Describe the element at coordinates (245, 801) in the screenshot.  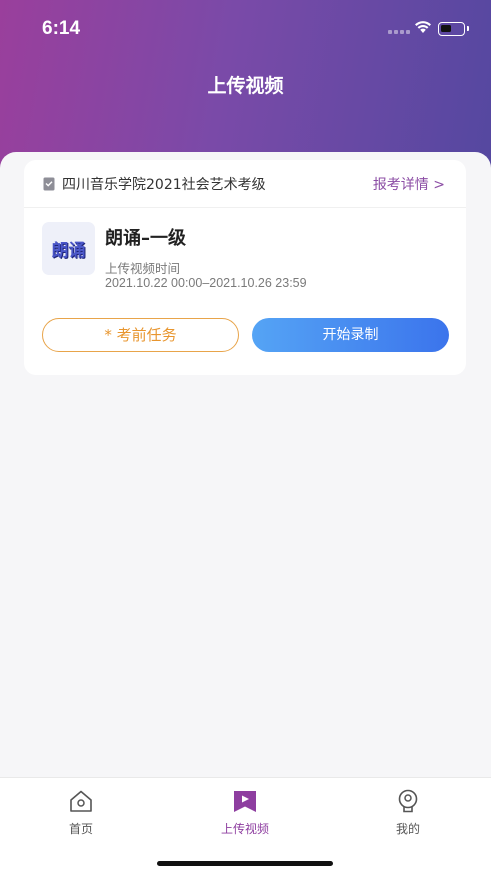
I see `upload-video-icon` at that location.